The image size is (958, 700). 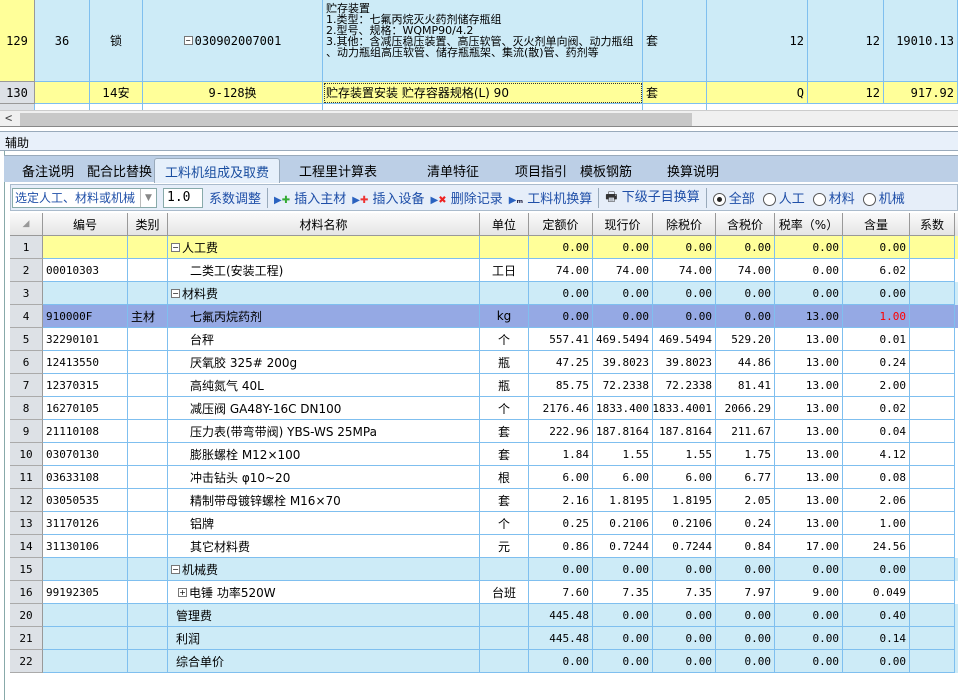 I want to click on scroll-left-icon: <, so click(x=8, y=118).